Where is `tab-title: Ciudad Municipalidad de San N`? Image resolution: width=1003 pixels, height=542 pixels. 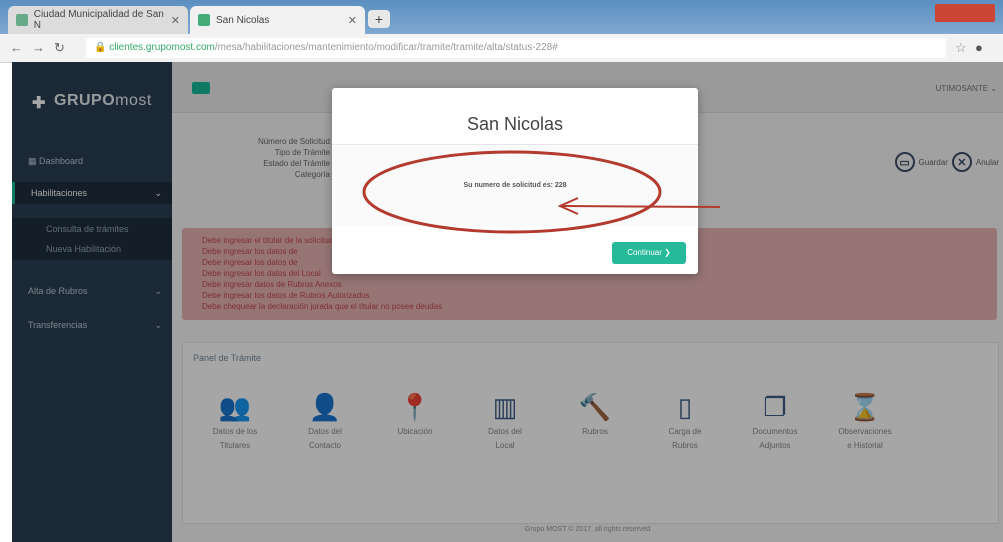
tab-title: Ciudad Municipalidad de San N is located at coordinates (98, 20).